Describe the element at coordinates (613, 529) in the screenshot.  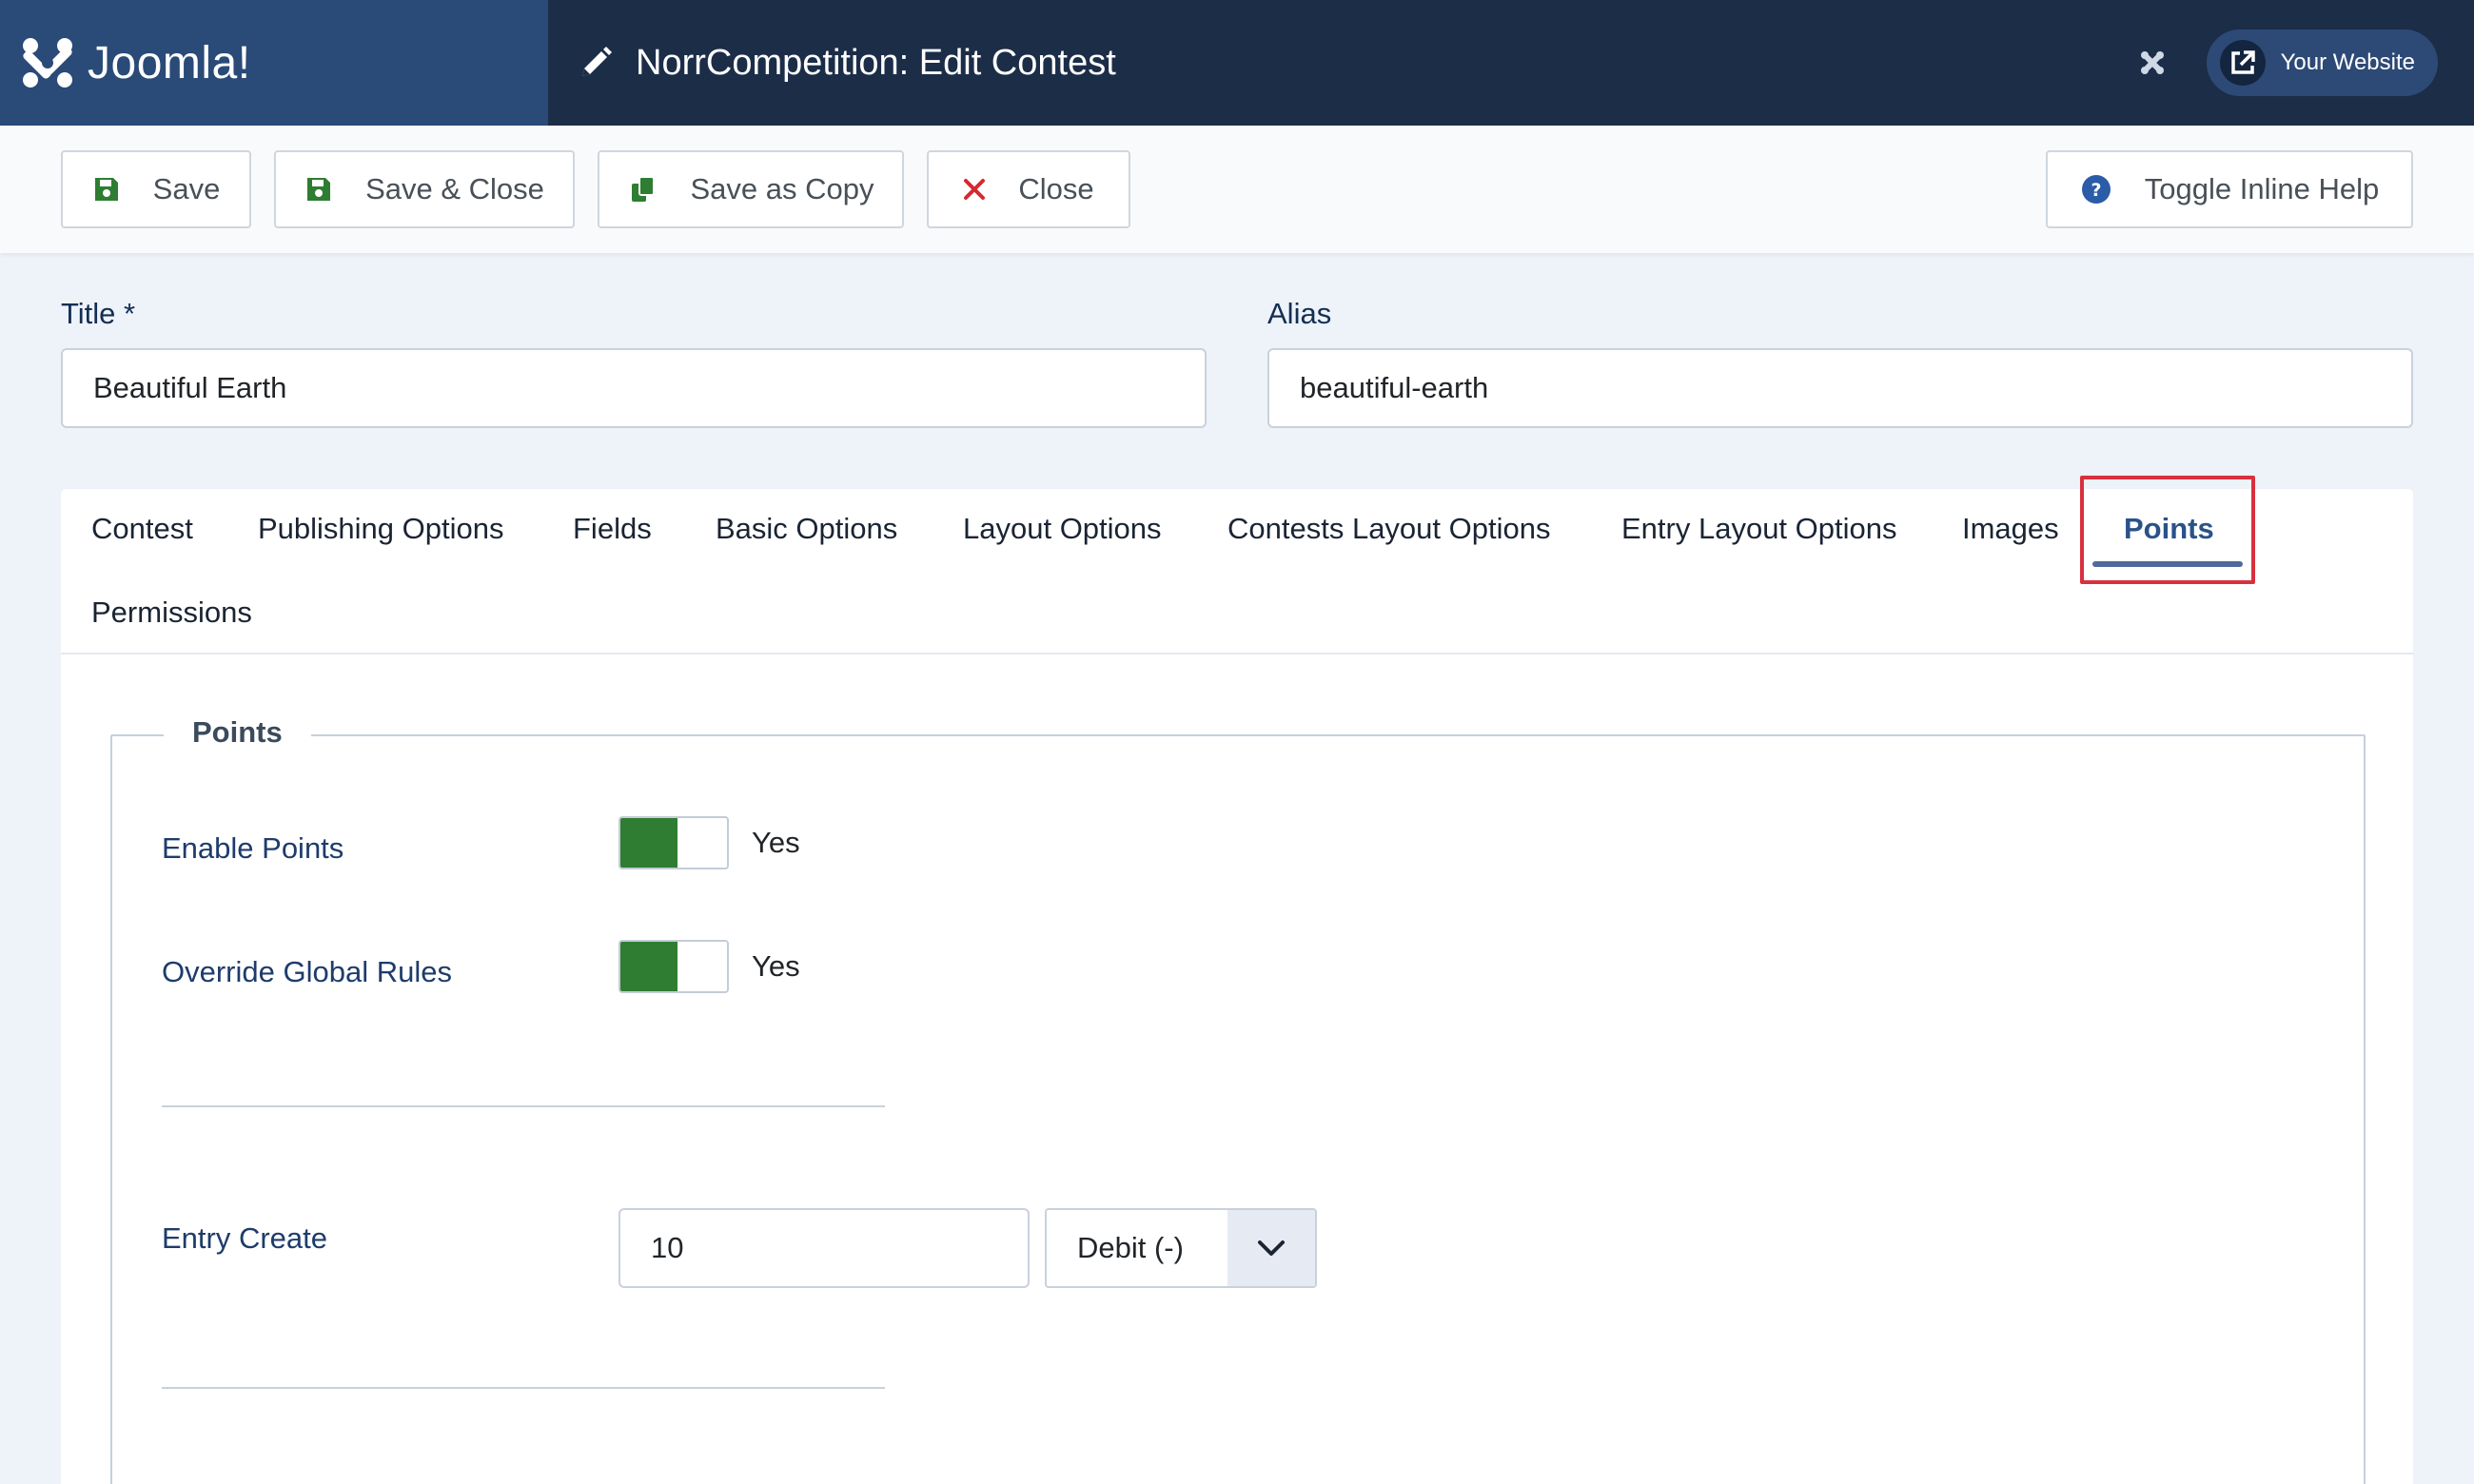
I see `tab-fields: Fields` at that location.